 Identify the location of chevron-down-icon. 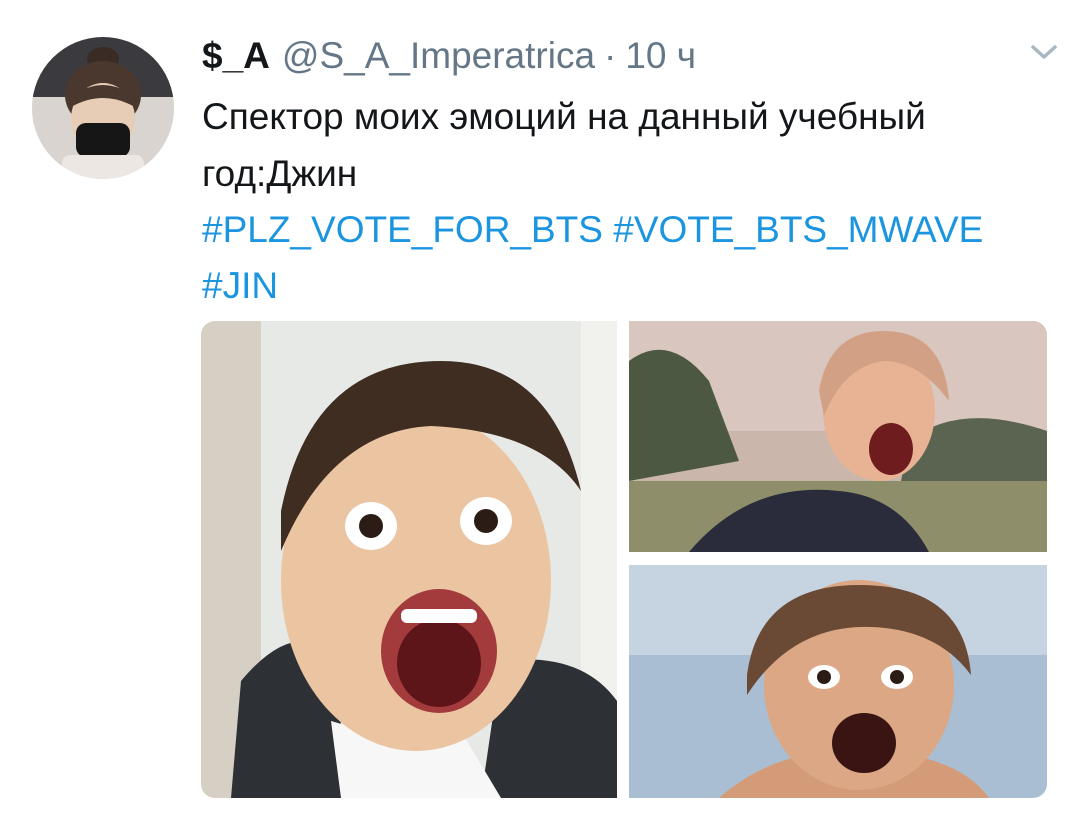
(1044, 52).